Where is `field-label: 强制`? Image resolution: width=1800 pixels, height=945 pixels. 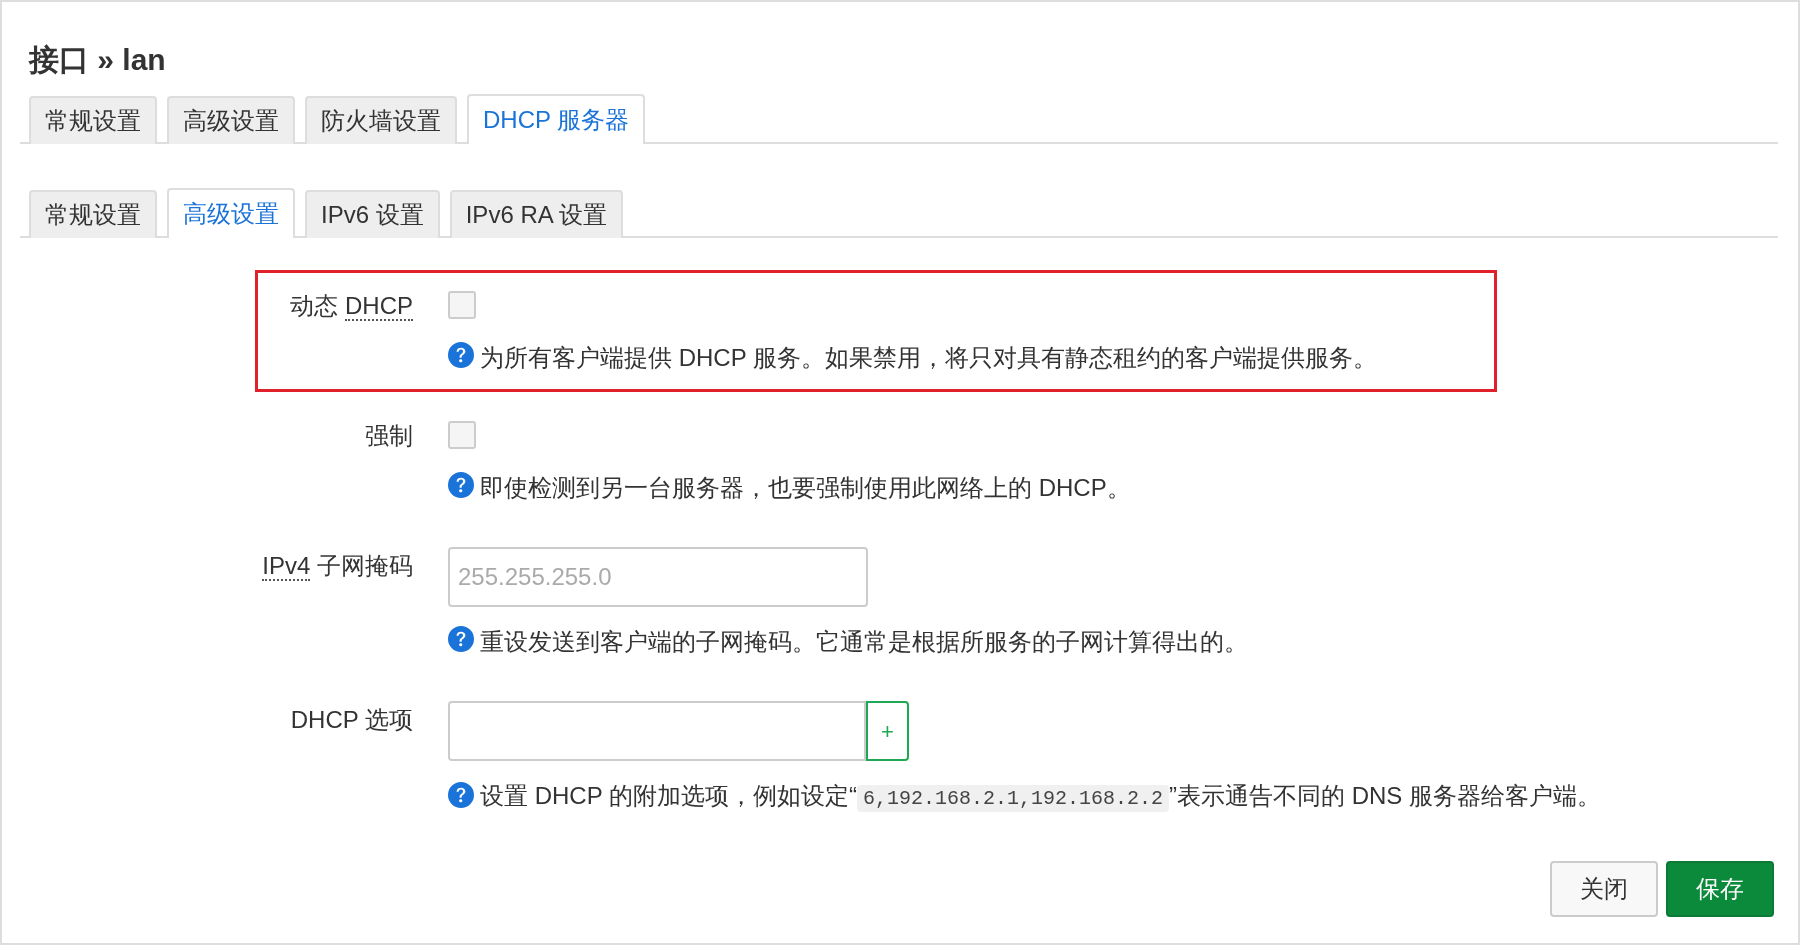
field-label: 强制 is located at coordinates (389, 436).